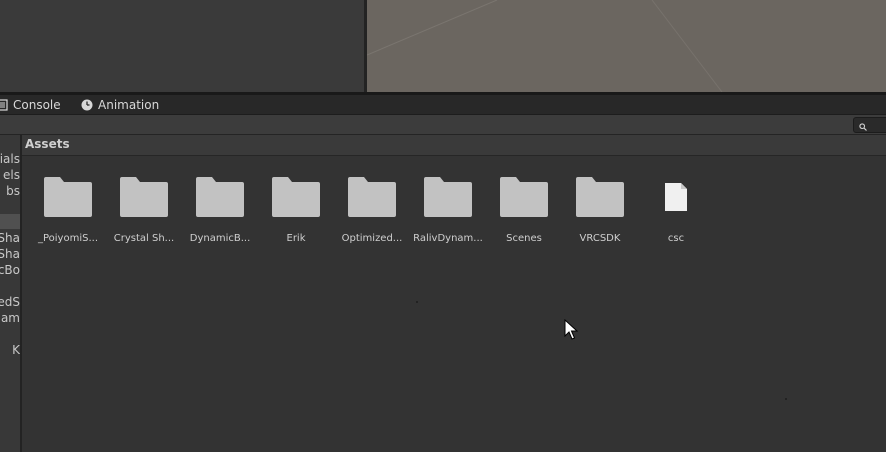 The image size is (886, 452). What do you see at coordinates (129, 104) in the screenshot?
I see `tab-animation-label: Animation` at bounding box center [129, 104].